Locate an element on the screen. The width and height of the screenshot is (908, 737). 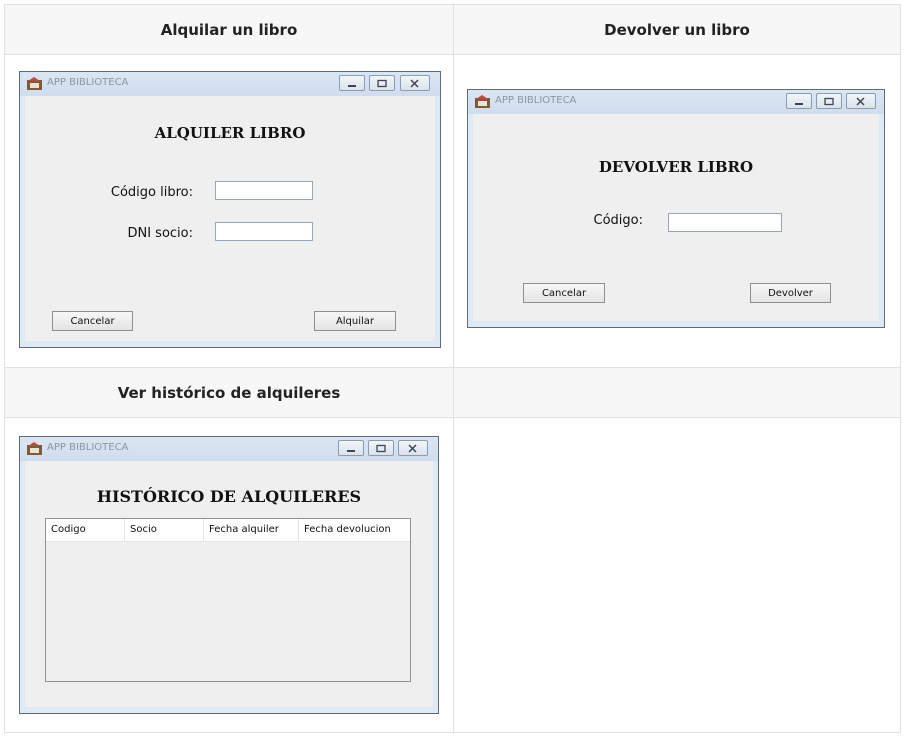
header-historico: Ver histórico de alquileres is located at coordinates (229, 392).